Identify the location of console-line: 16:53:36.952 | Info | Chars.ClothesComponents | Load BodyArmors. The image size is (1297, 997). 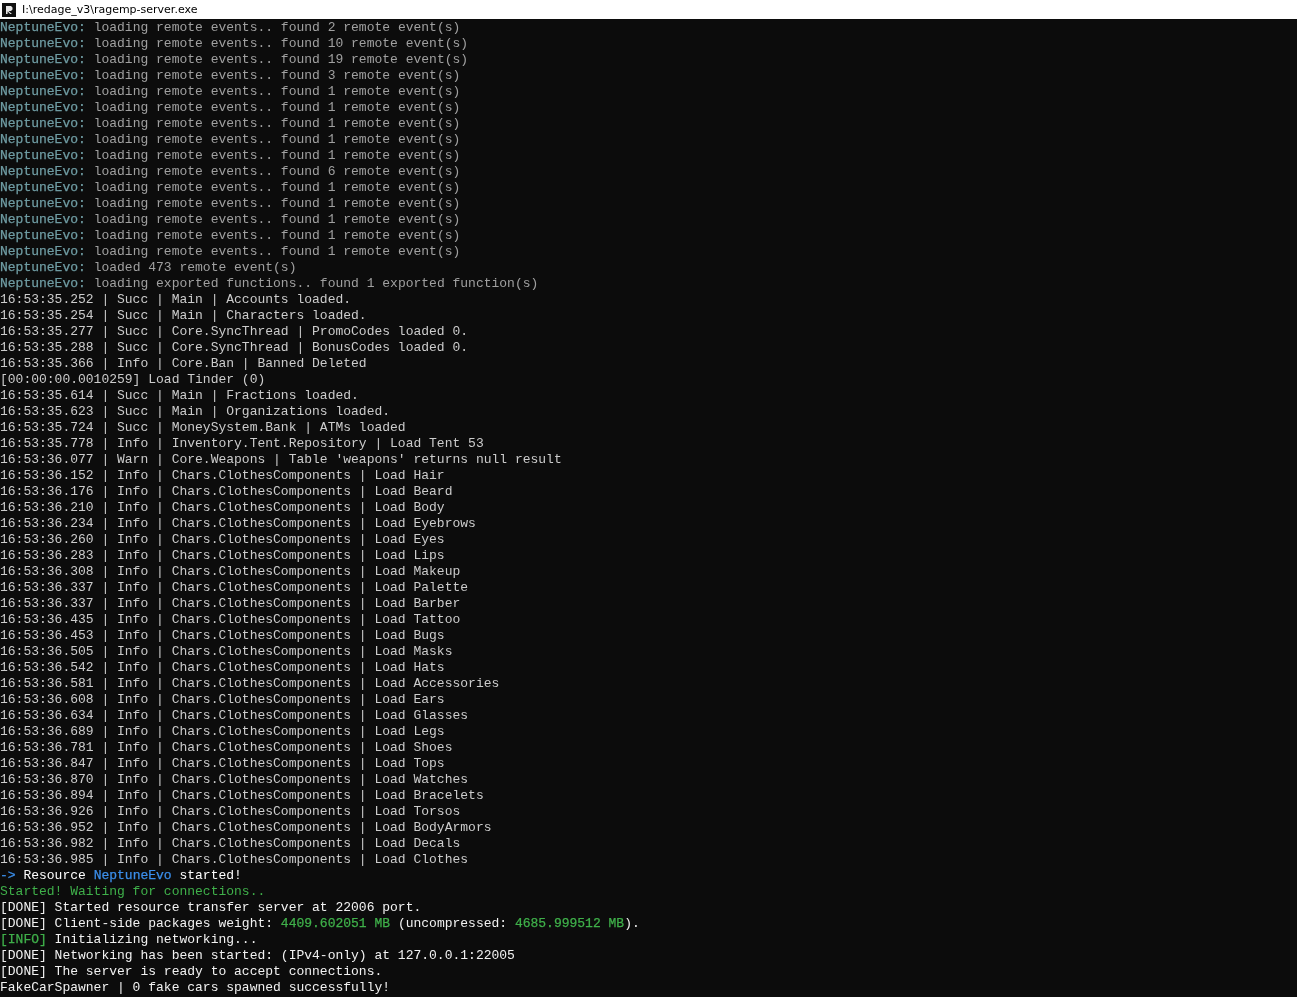
(246, 828).